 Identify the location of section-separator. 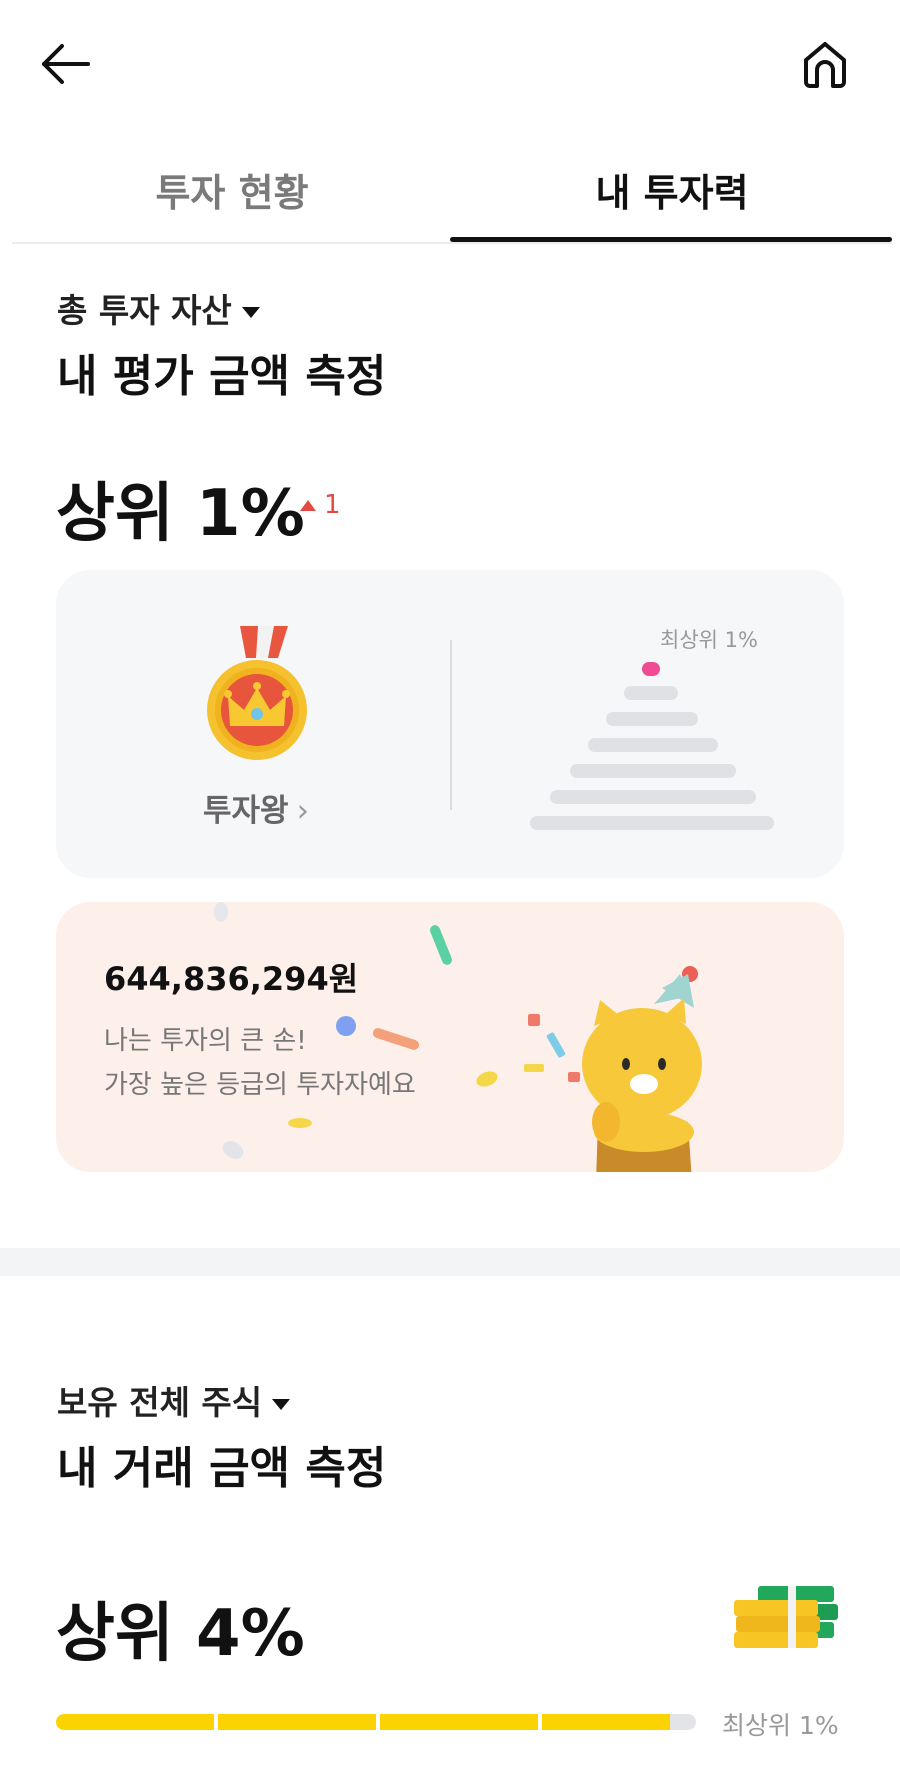
(450, 1262).